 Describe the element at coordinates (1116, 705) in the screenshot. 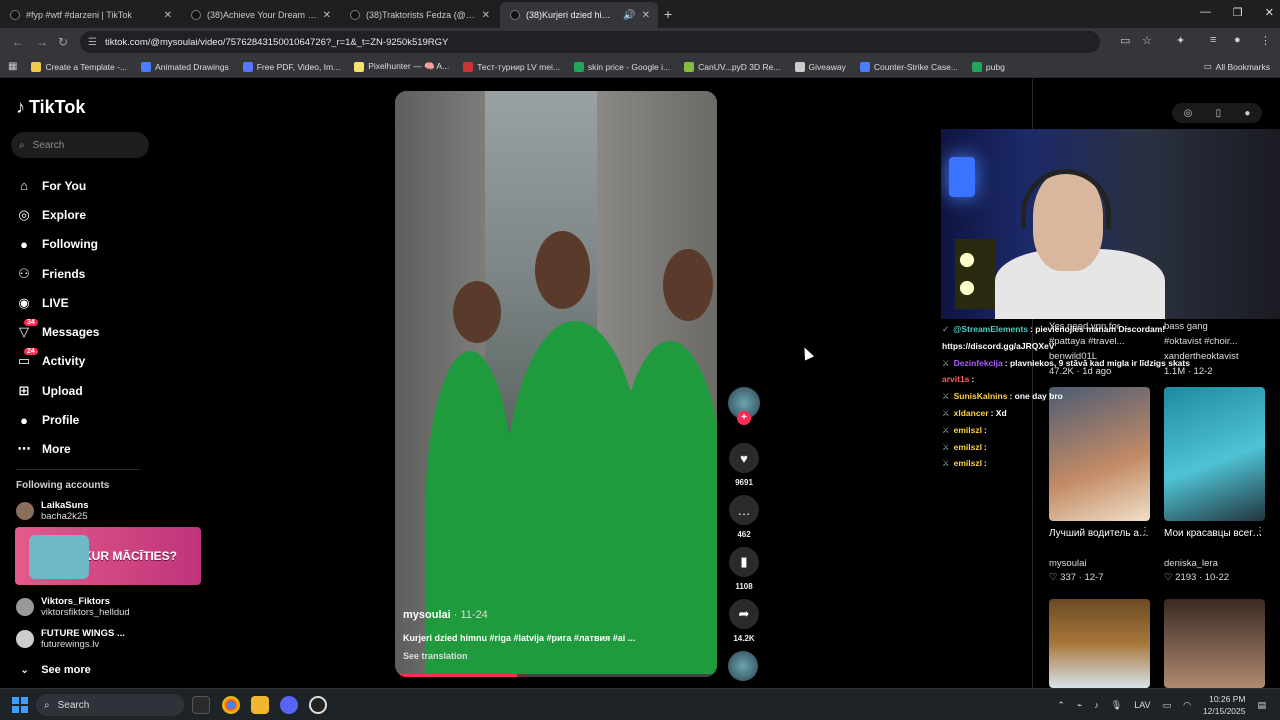

I see `microphone-icon: 🎙` at that location.